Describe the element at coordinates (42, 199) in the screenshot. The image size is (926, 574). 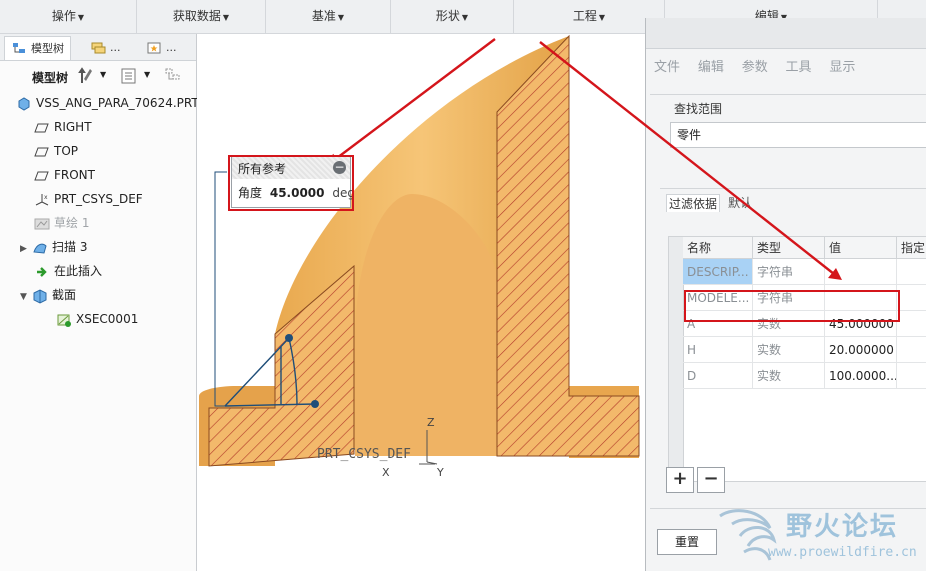
I see `csys-icon: x` at that location.